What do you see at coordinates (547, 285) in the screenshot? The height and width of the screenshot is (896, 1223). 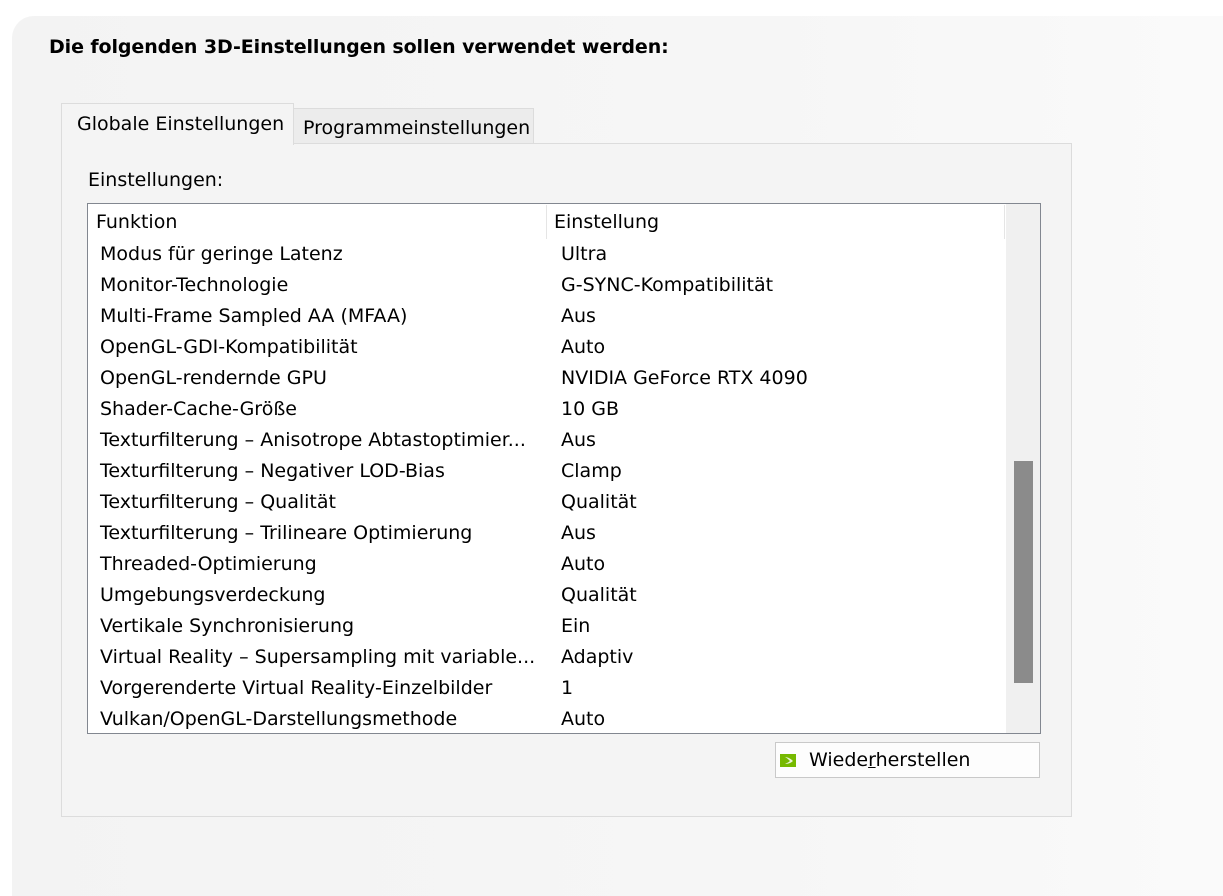 I see `table-row: Monitor-Technologie G-SYNC-Kompatibilität` at bounding box center [547, 285].